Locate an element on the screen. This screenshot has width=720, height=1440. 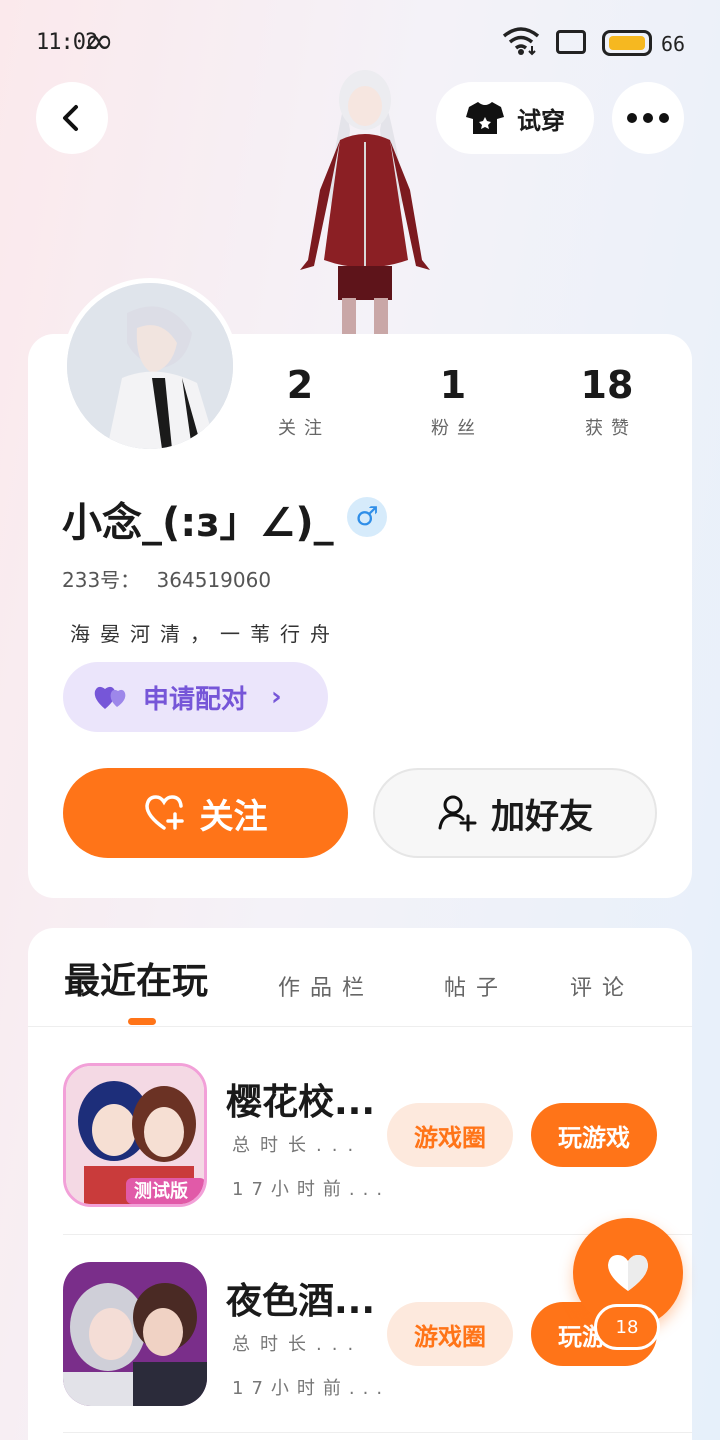
game-icon-night-bar is located at coordinates (135, 1334).